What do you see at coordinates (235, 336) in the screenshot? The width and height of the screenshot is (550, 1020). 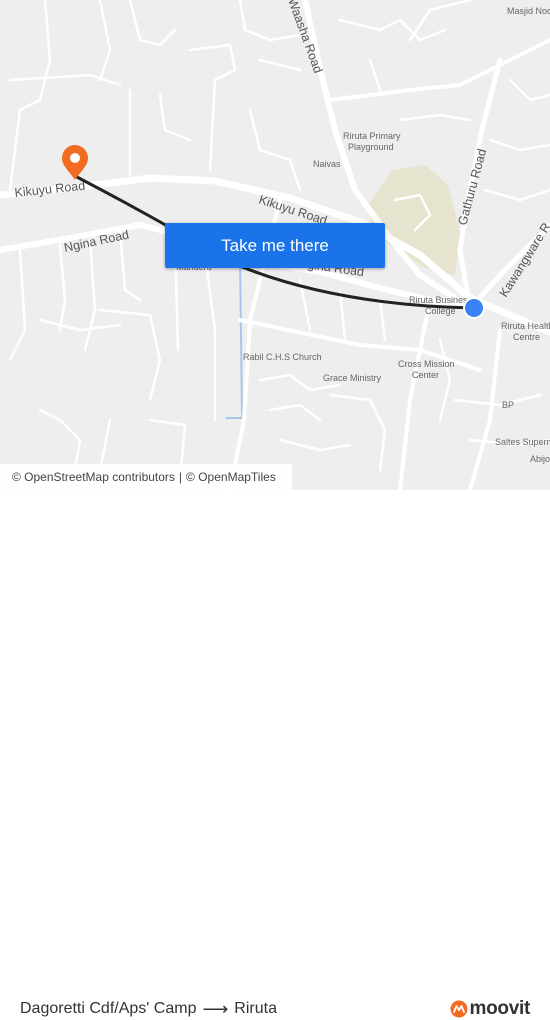 I see `stream` at bounding box center [235, 336].